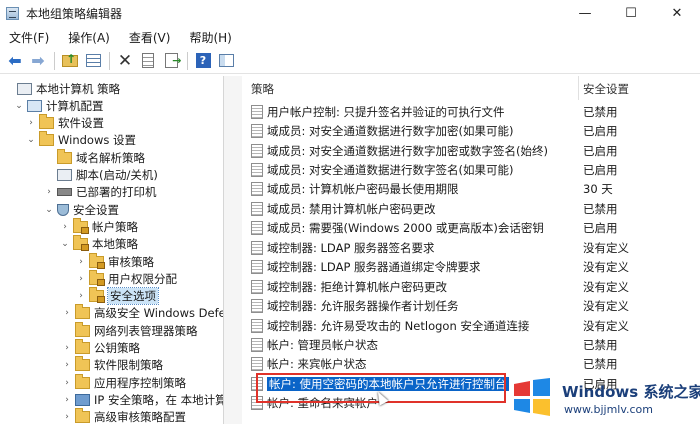 The width and height of the screenshot is (700, 424). What do you see at coordinates (386, 111) in the screenshot?
I see `policy-name: 用户帐户控制: 只提升签名并验证的可执行文件` at bounding box center [386, 111].